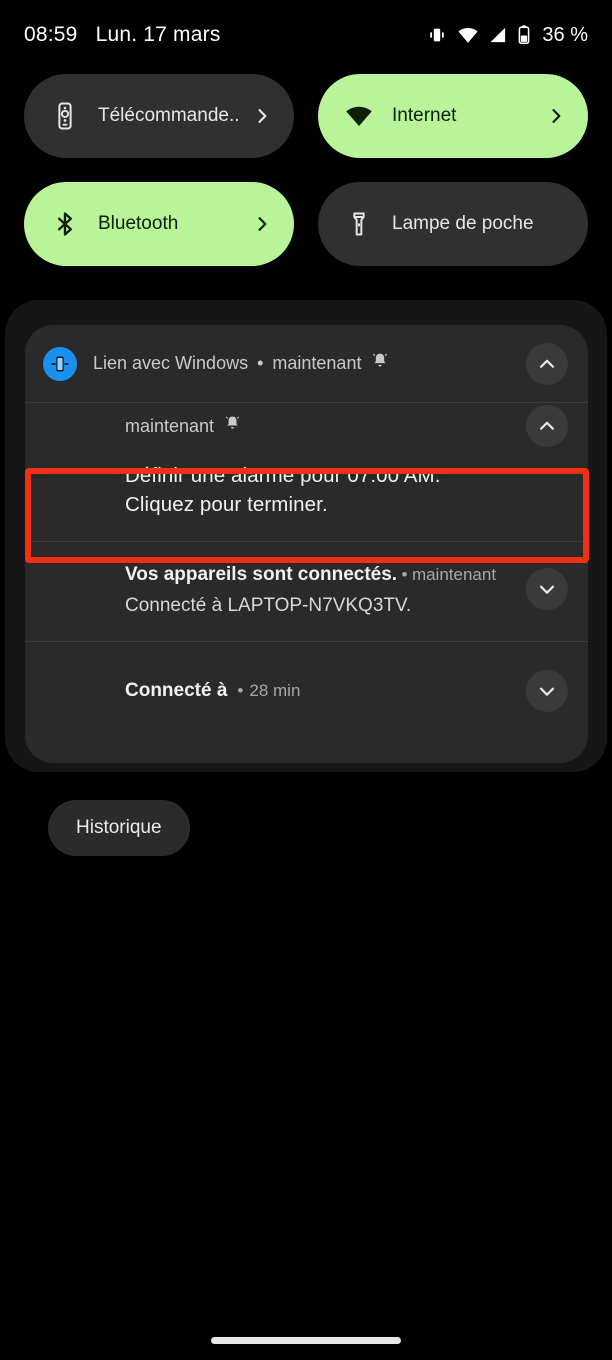  What do you see at coordinates (306, 426) in the screenshot?
I see `notification-alarm-header: maintenant` at bounding box center [306, 426].